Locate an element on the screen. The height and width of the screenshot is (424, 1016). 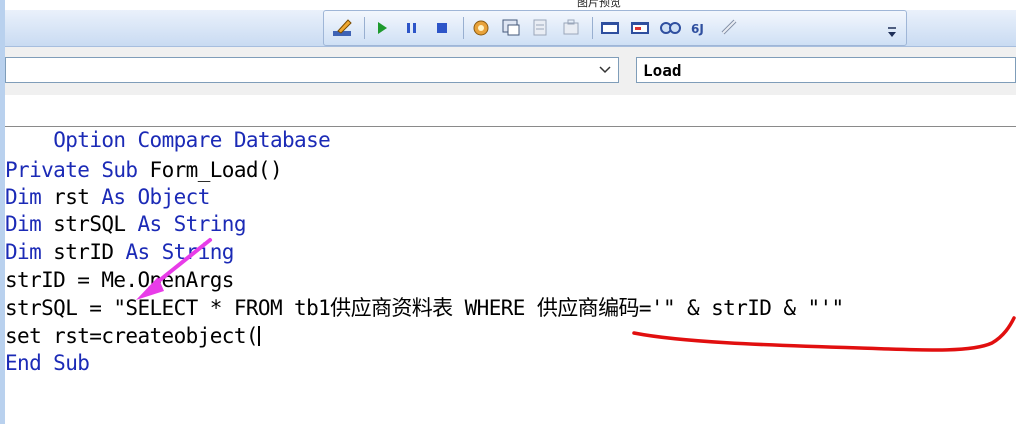
code-text: strID is located at coordinates (83, 252).